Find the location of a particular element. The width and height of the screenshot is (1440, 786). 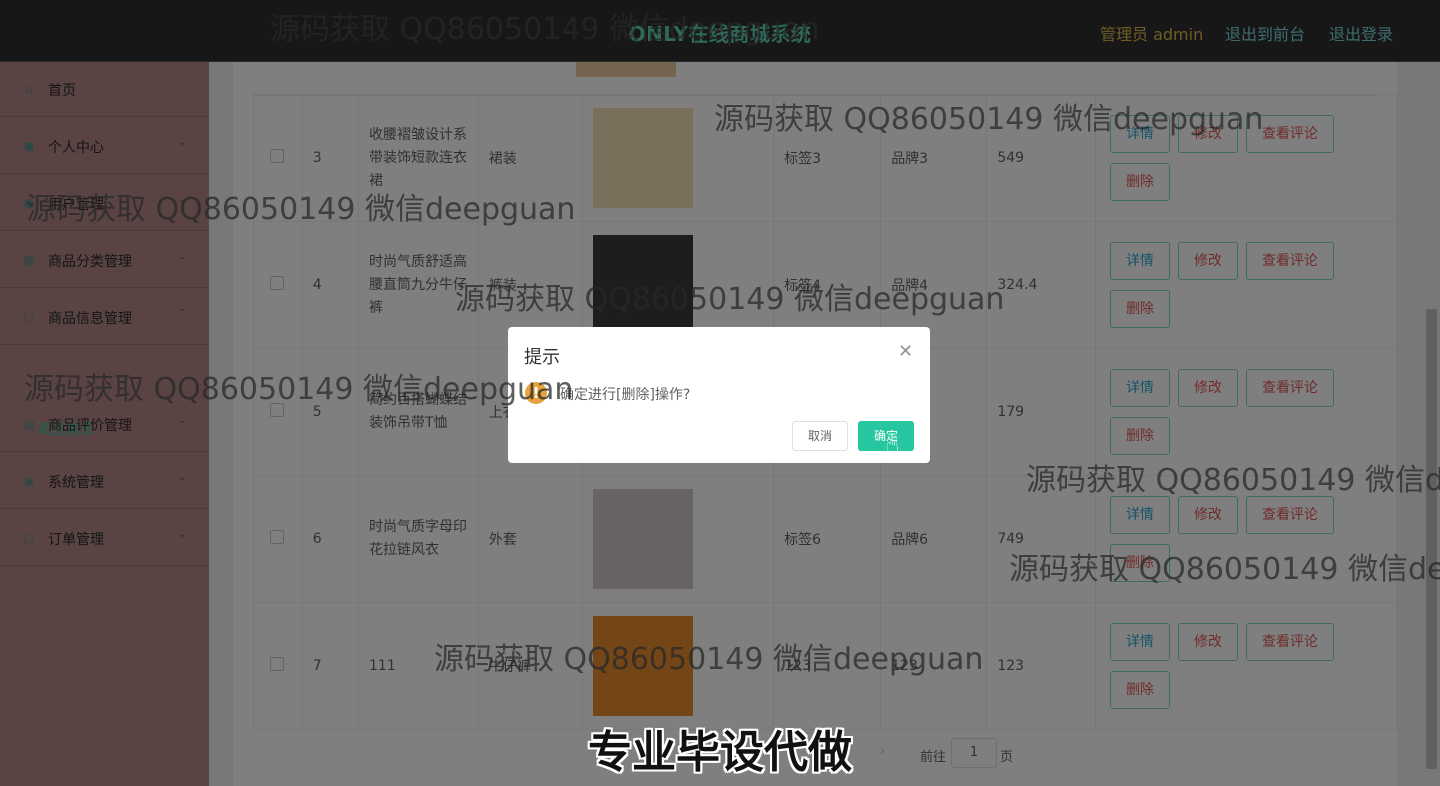

hand-cursor-icon: ☝ is located at coordinates (893, 445).